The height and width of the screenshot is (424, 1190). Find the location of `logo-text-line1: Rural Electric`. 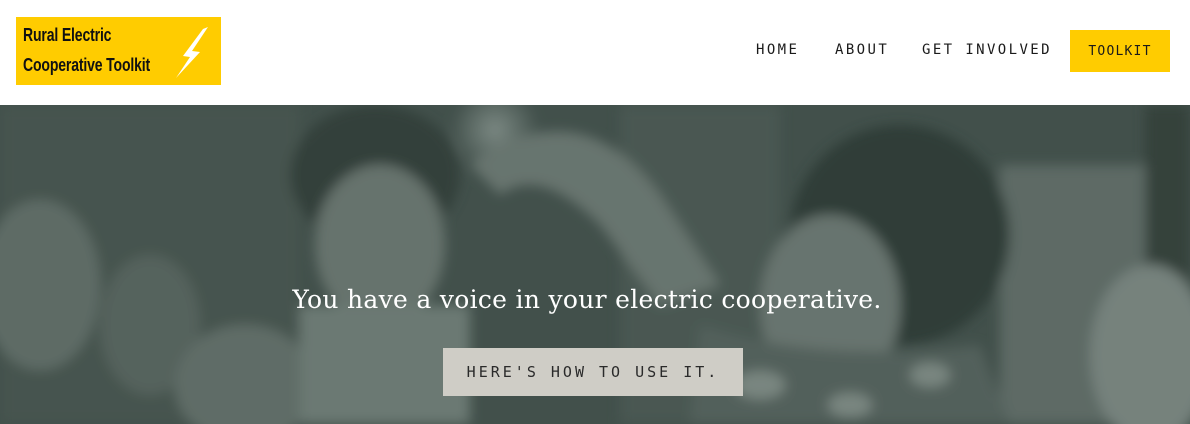

logo-text-line1: Rural Electric is located at coordinates (67, 35).